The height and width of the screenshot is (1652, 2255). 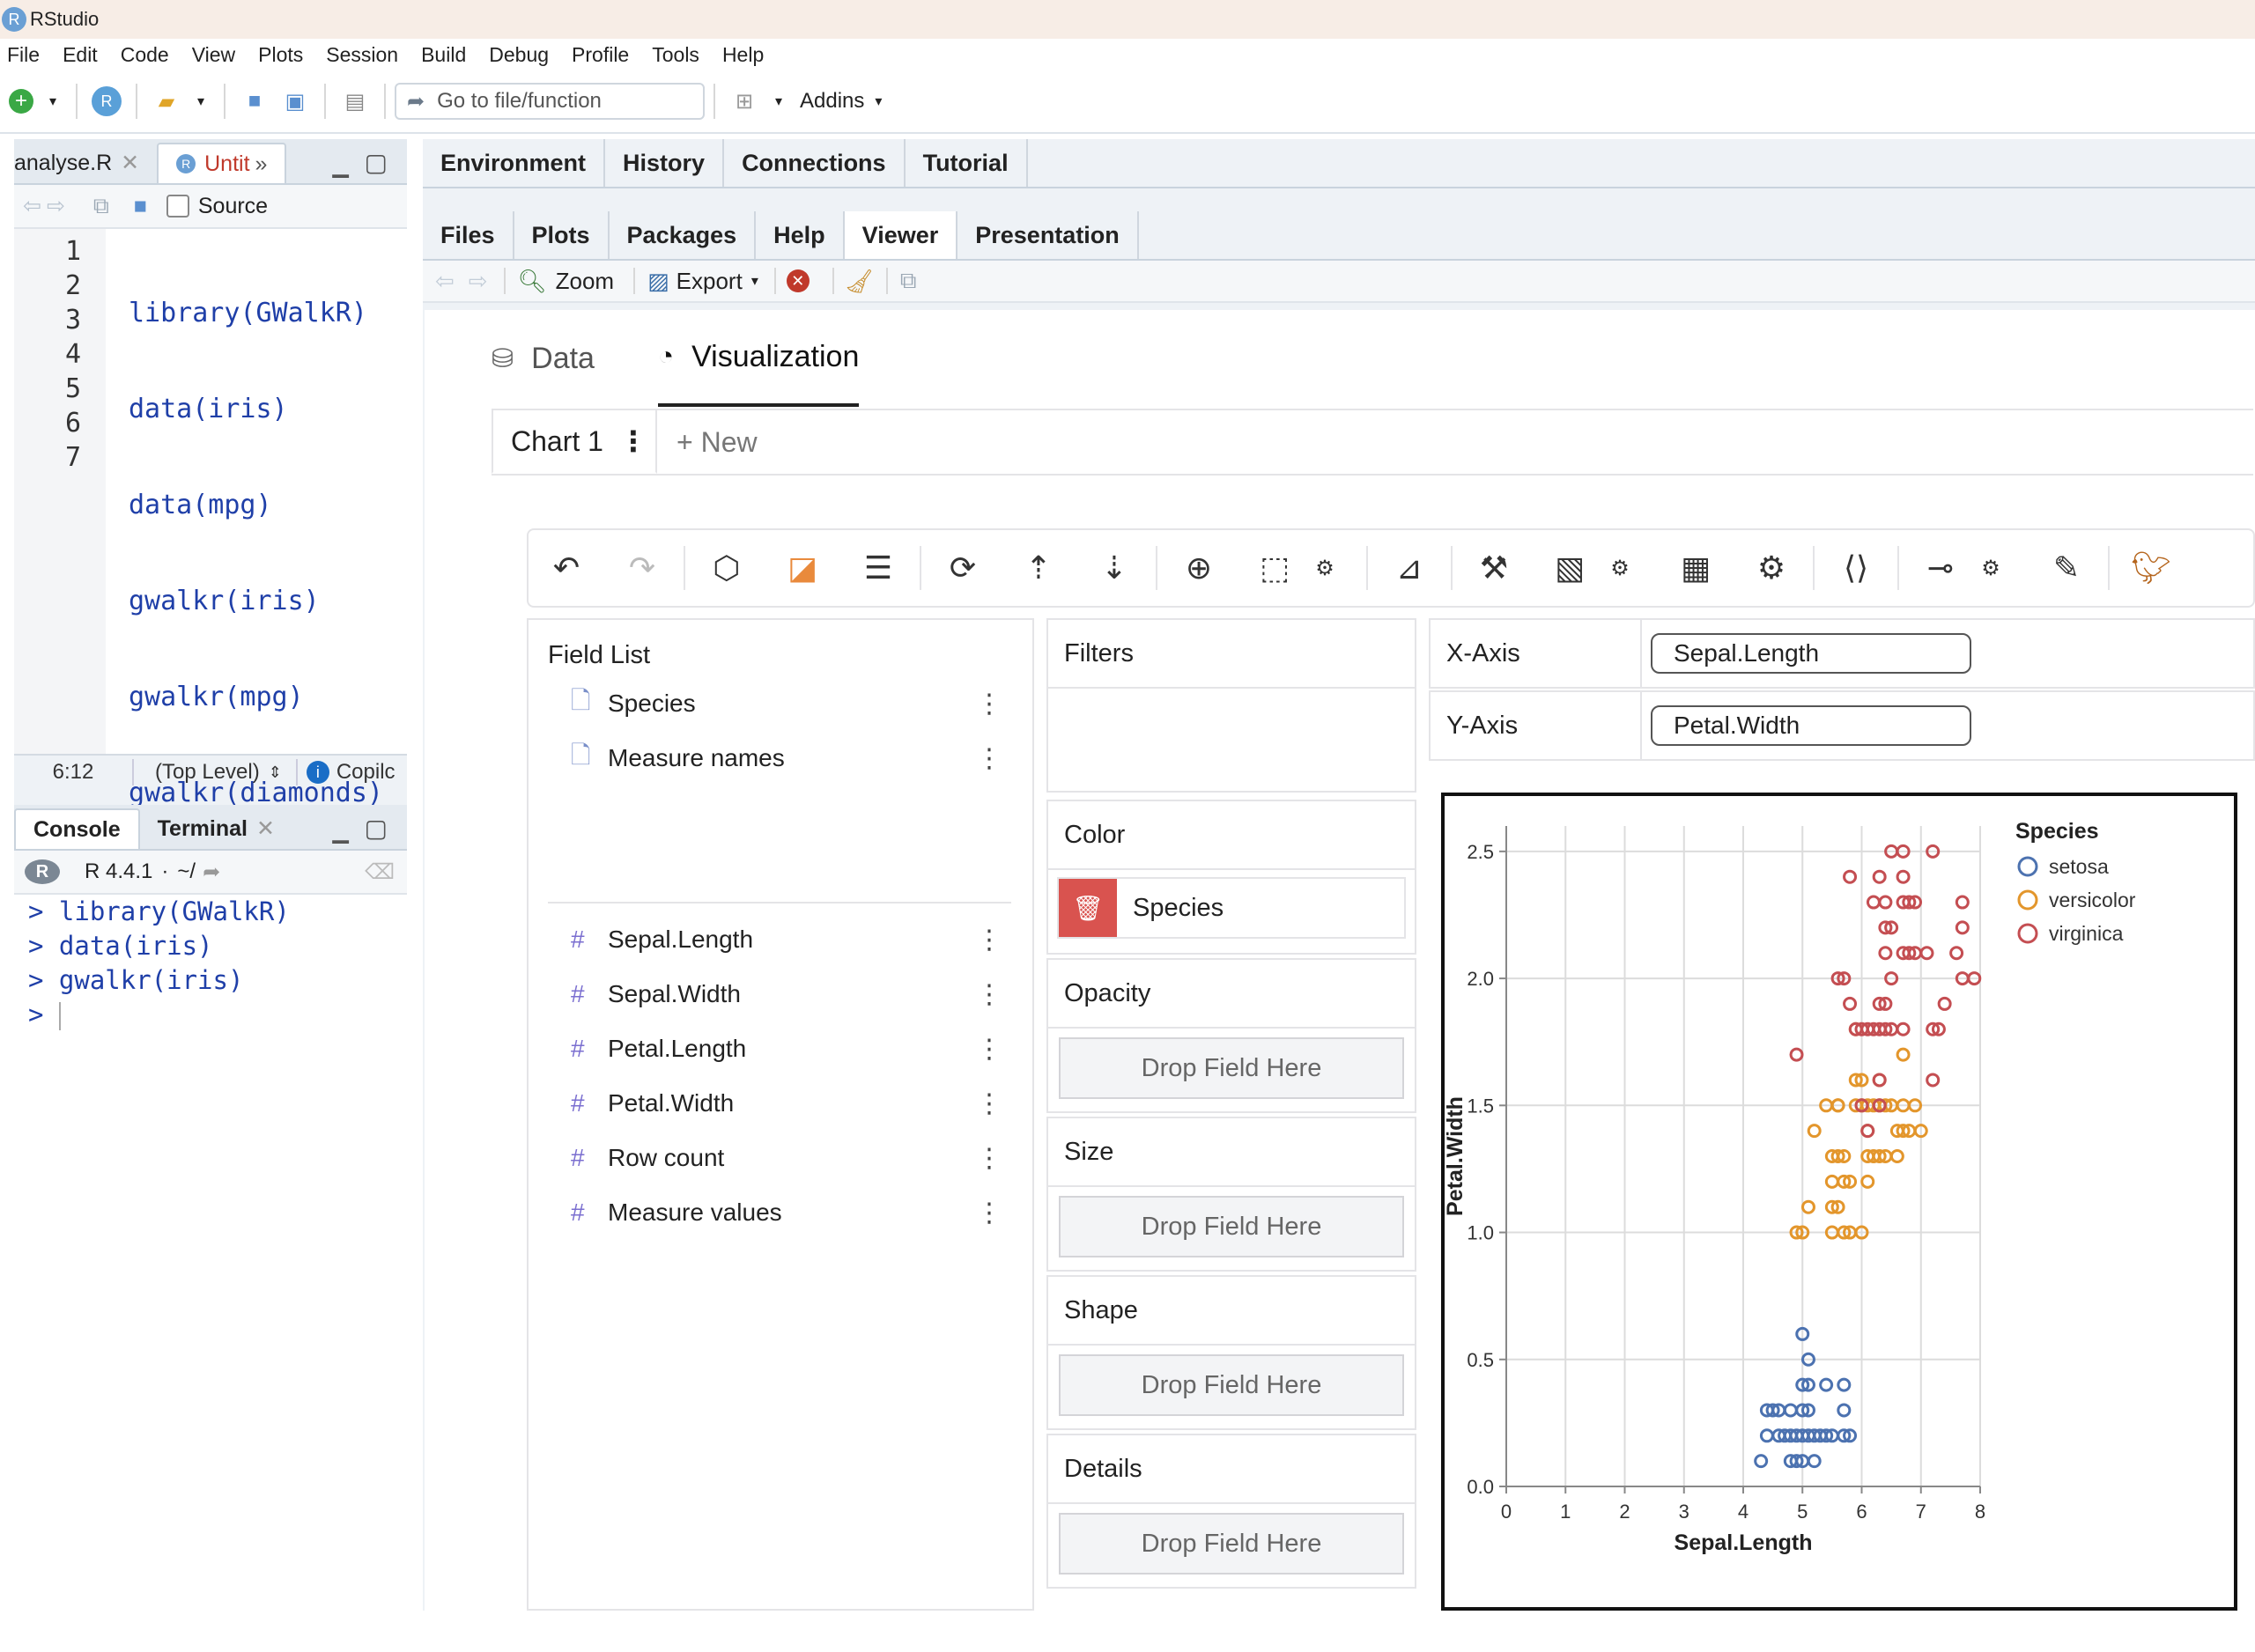 What do you see at coordinates (317, 772) in the screenshot?
I see `info-icon: i` at bounding box center [317, 772].